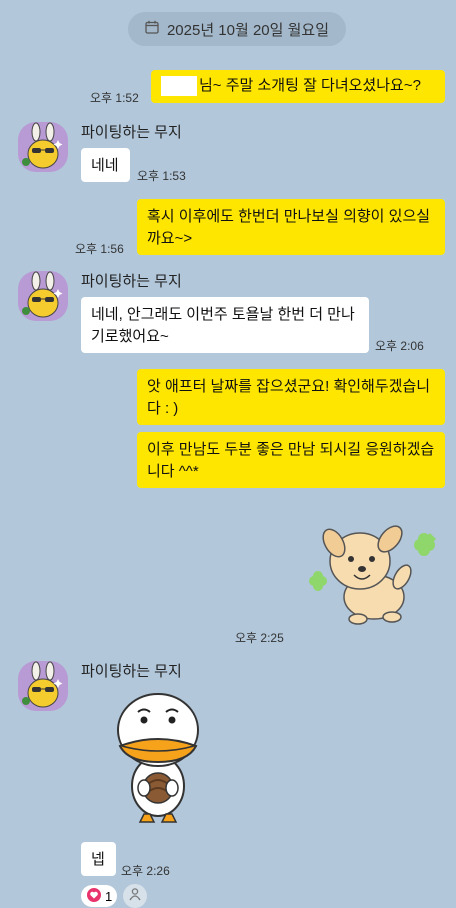 The width and height of the screenshot is (456, 908). I want to click on reaction-count: 1, so click(109, 896).